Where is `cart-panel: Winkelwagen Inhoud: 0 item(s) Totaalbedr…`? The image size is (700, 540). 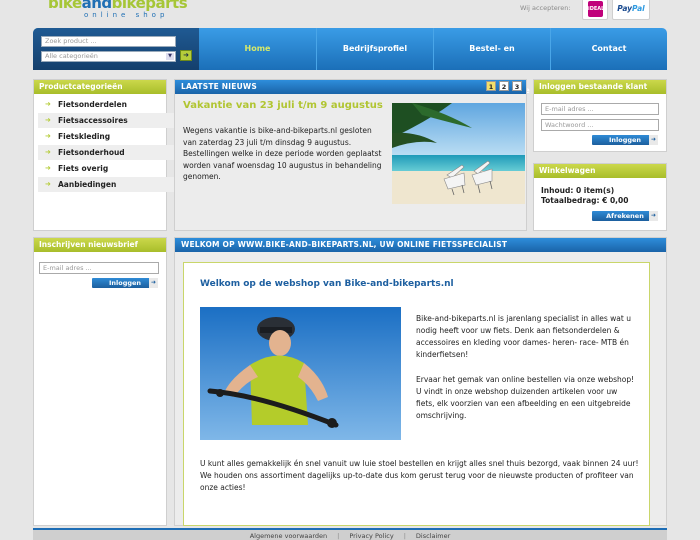 cart-panel: Winkelwagen Inhoud: 0 item(s) Totaalbedr… is located at coordinates (600, 197).